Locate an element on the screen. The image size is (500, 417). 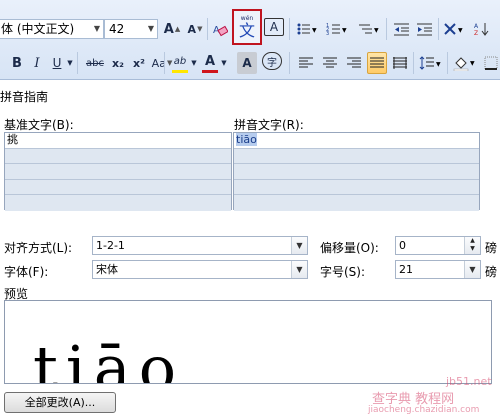
justify-button is located at coordinates (377, 63).